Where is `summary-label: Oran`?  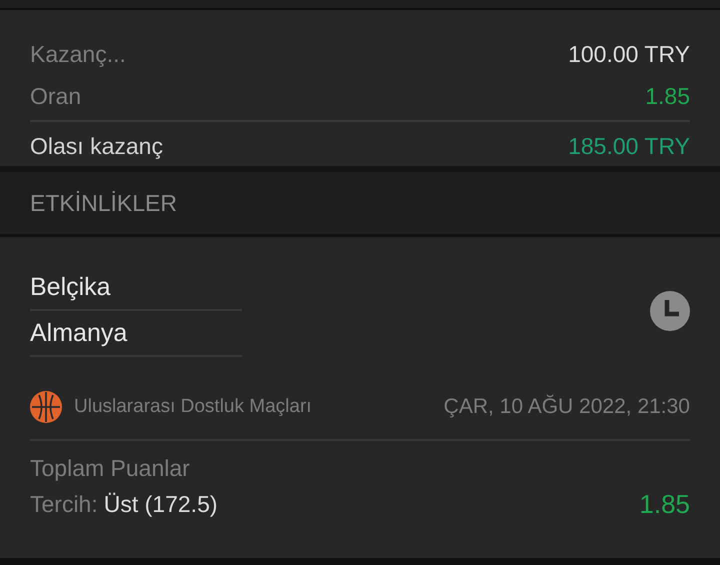
summary-label: Oran is located at coordinates (56, 96).